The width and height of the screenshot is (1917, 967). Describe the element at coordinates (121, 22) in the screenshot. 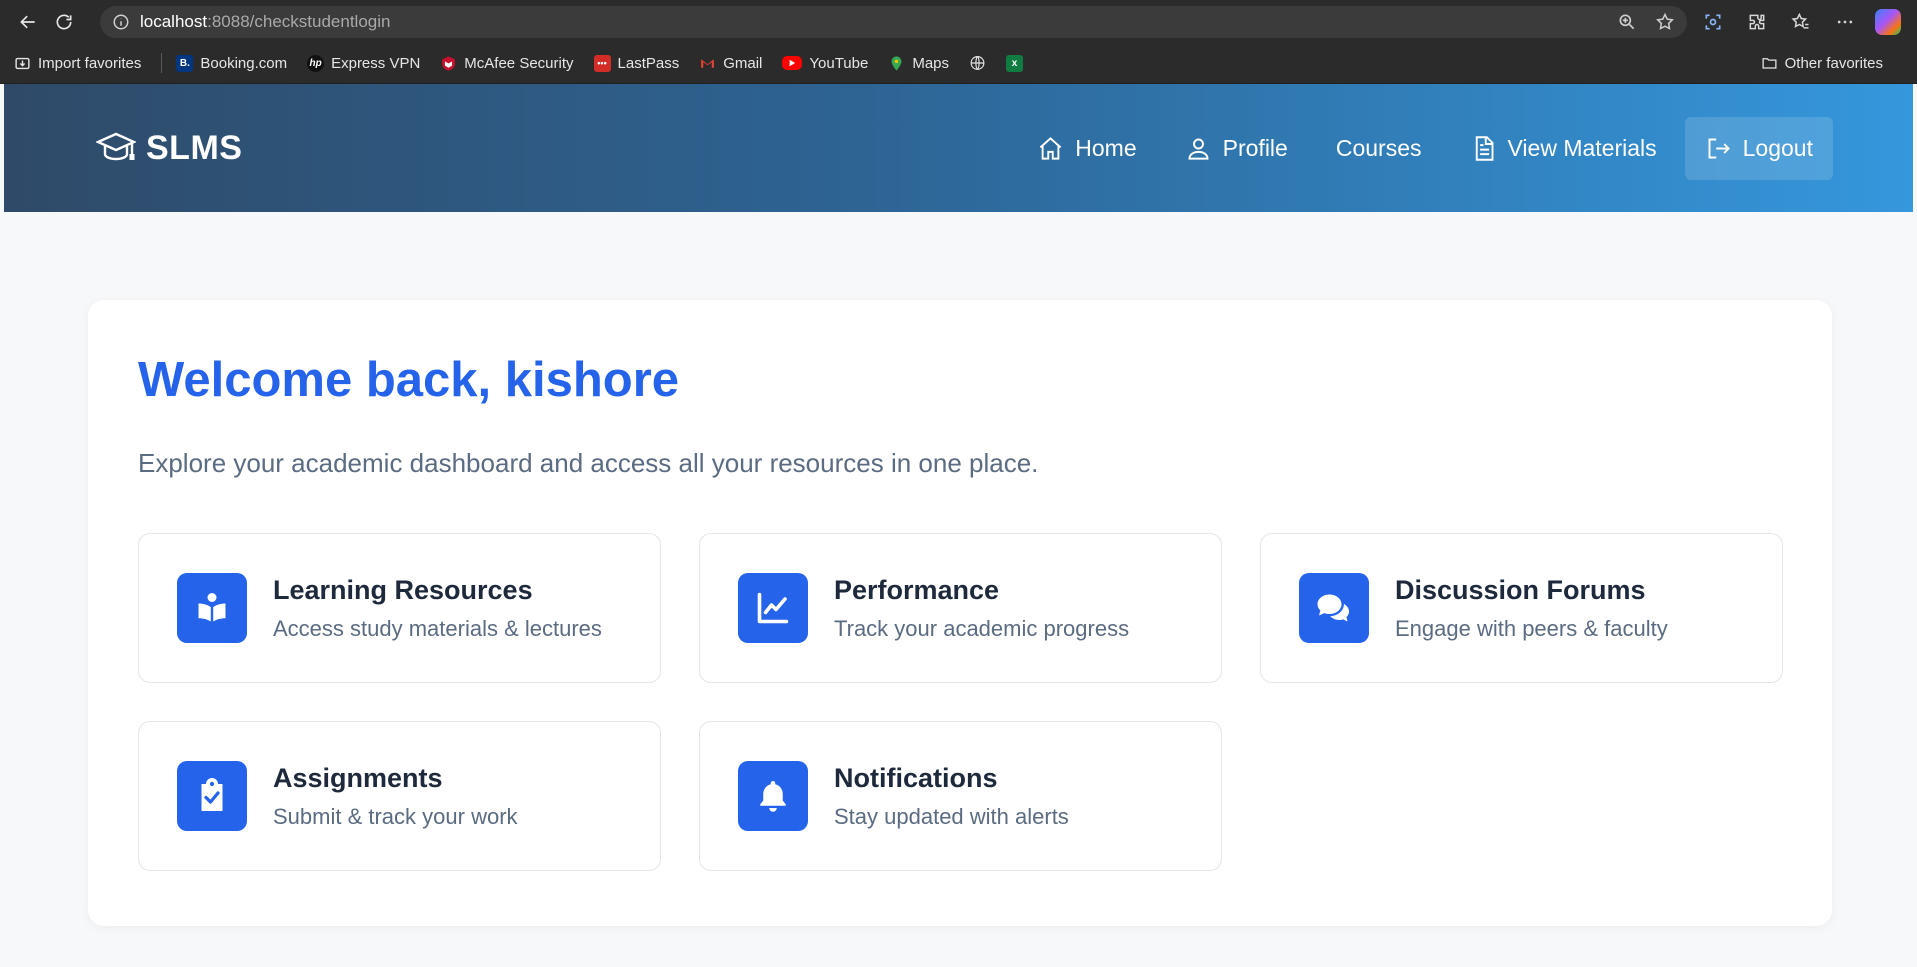

I see `info-icon` at that location.